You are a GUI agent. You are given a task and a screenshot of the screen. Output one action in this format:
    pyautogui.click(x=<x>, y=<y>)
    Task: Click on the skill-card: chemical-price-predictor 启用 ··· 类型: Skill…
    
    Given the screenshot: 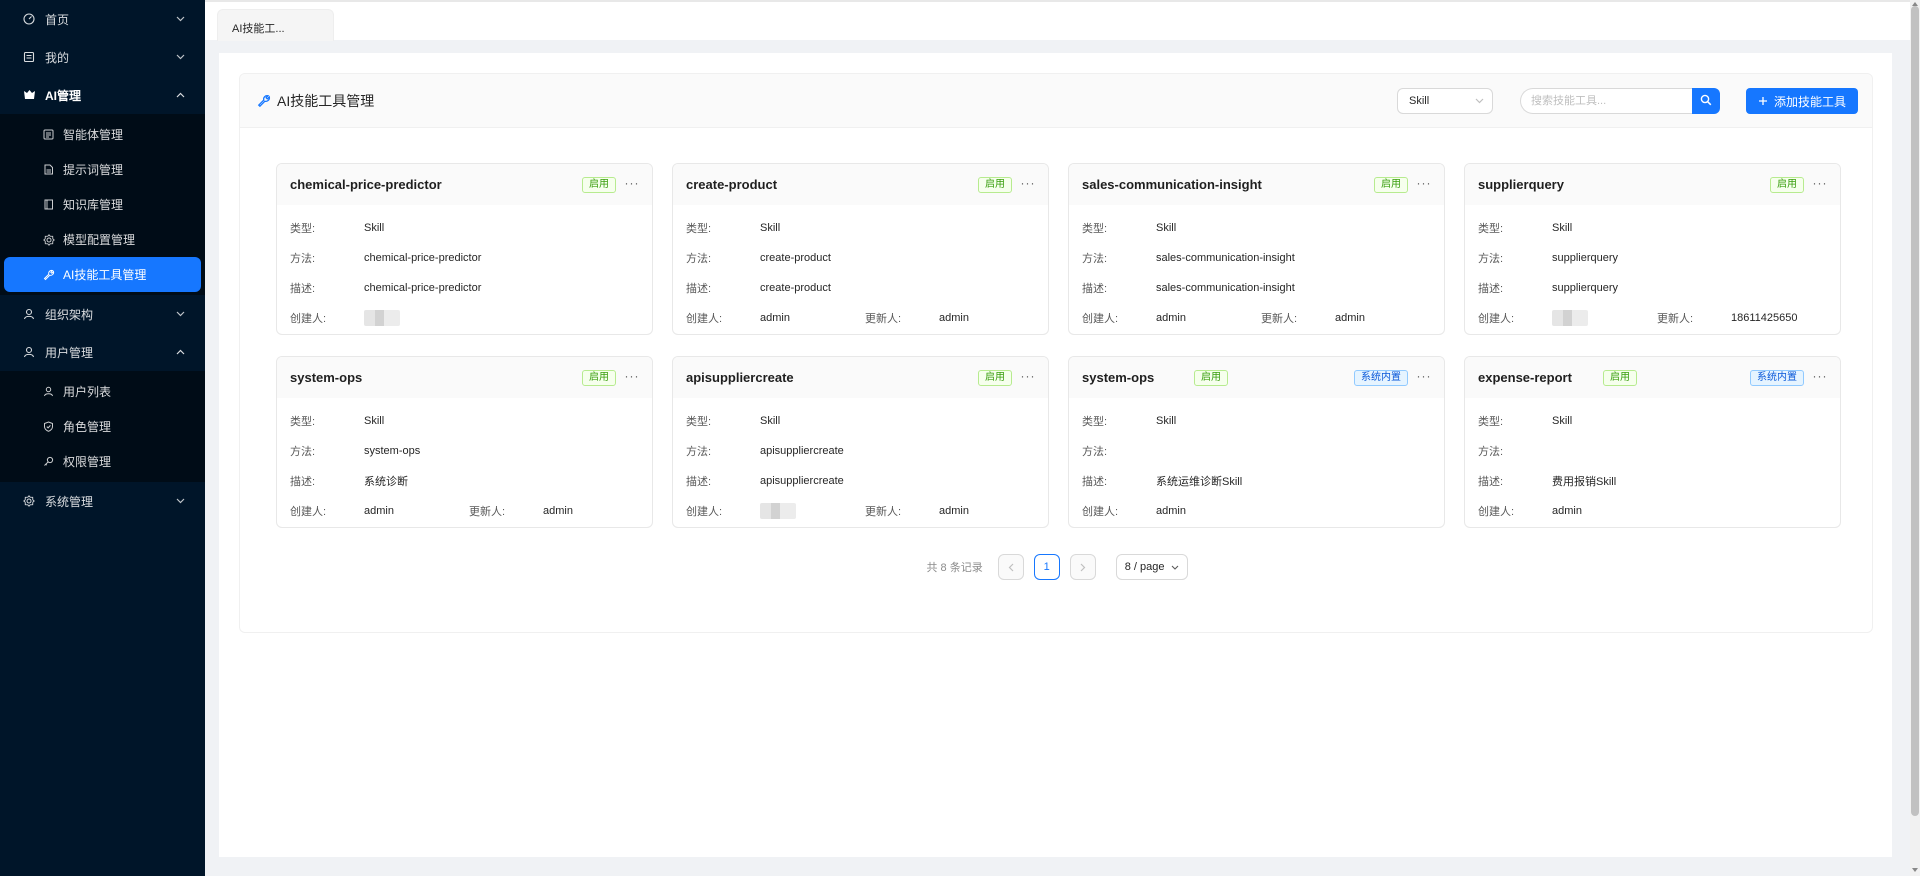 What is the action you would take?
    pyautogui.click(x=464, y=249)
    